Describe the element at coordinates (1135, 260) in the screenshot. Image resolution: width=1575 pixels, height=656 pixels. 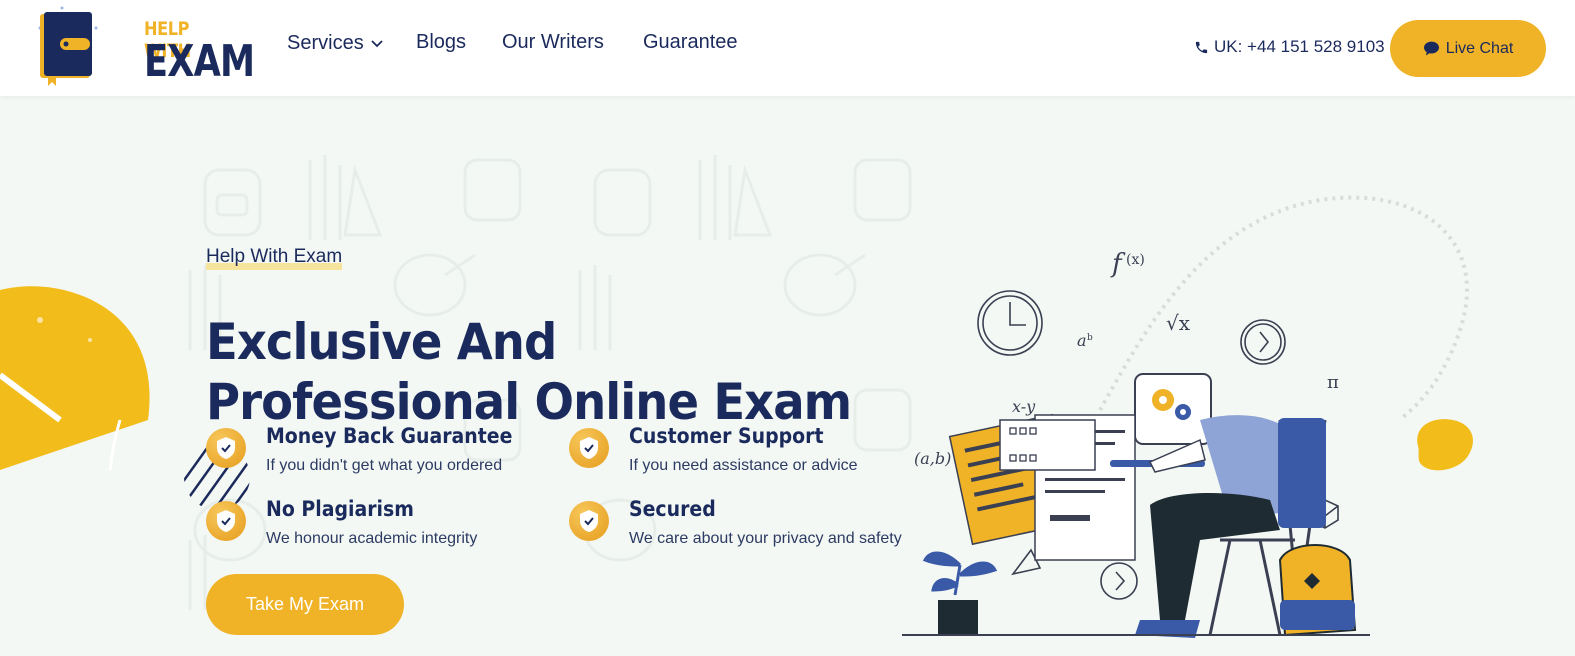
I see `svg-text: (x)` at that location.